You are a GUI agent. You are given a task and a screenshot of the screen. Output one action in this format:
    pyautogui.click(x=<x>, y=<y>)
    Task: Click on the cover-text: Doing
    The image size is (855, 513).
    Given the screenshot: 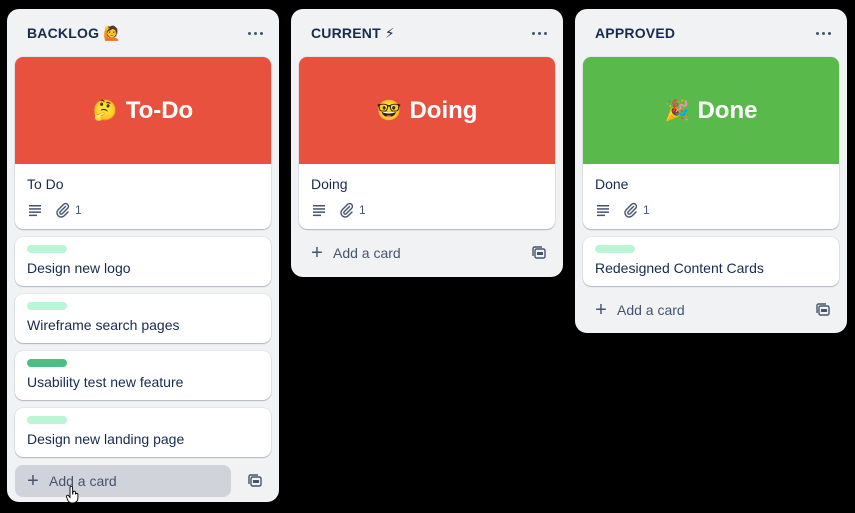 What is the action you would take?
    pyautogui.click(x=443, y=110)
    